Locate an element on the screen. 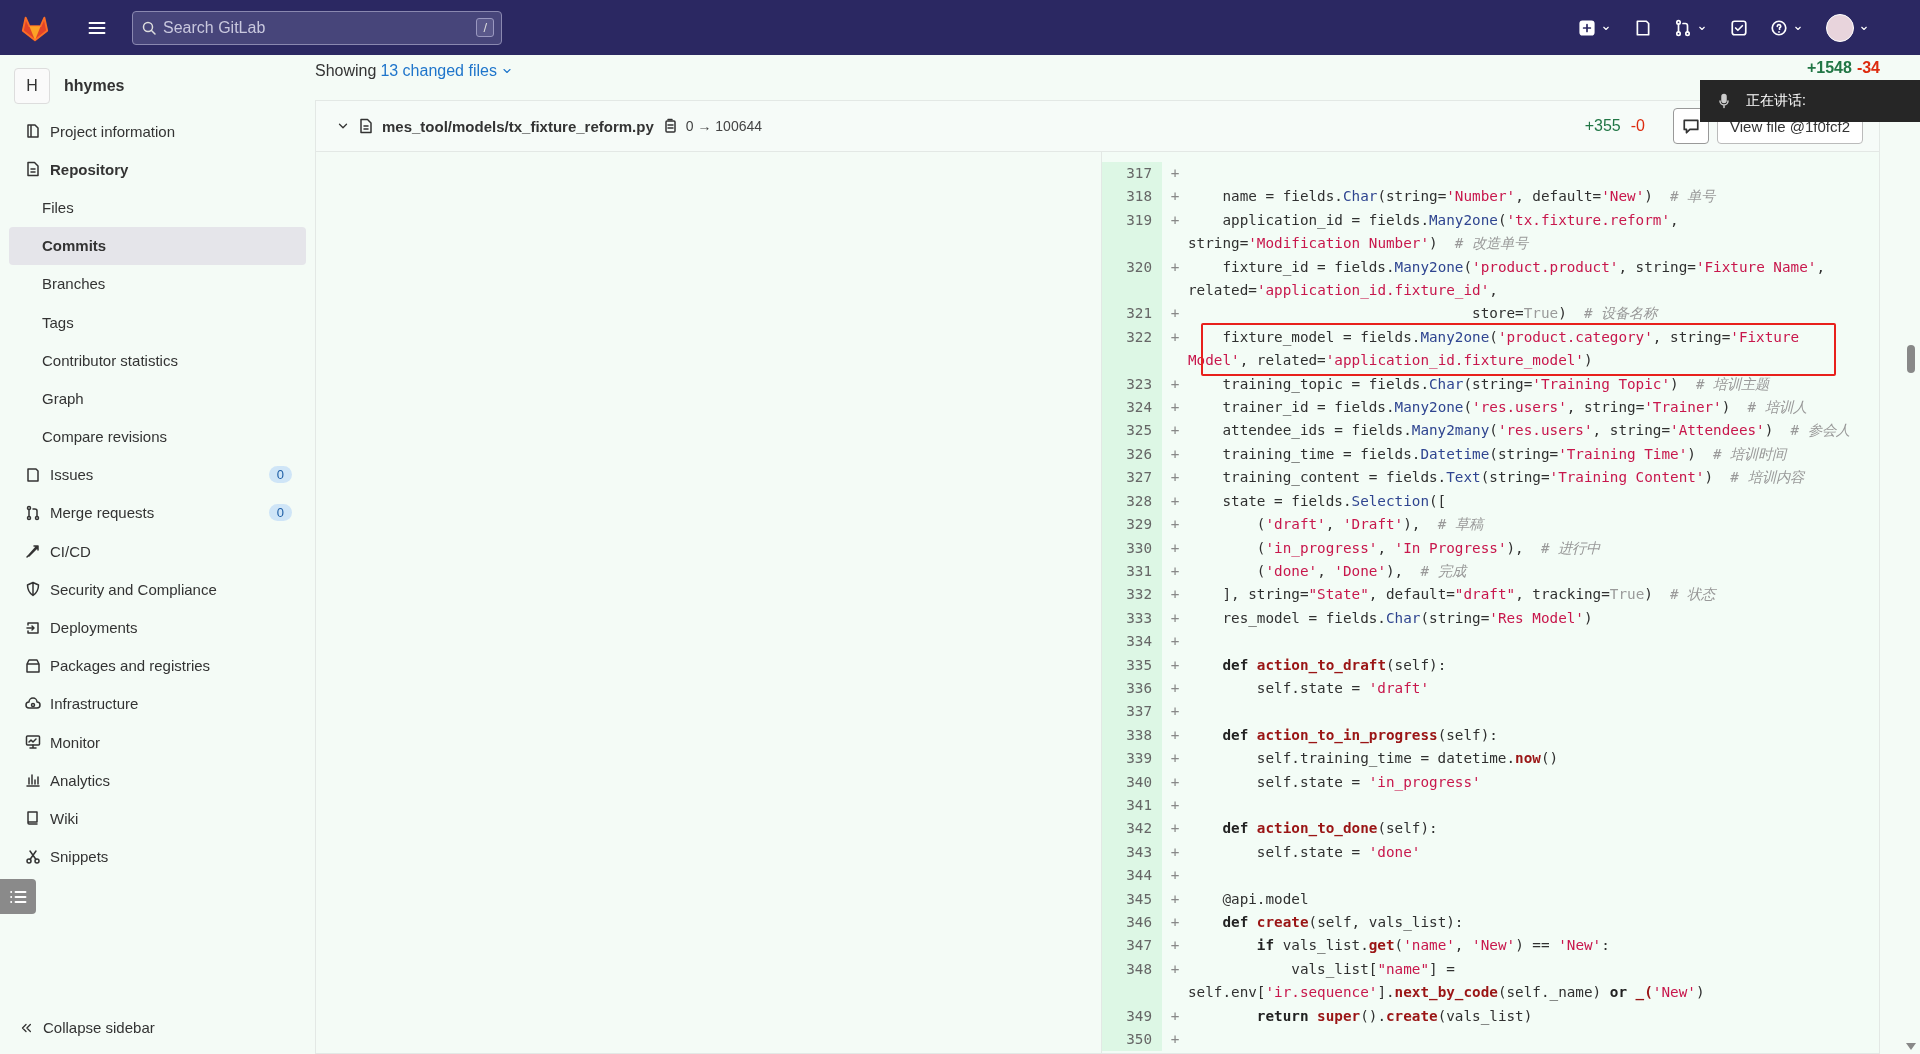 This screenshot has width=1920, height=1054. code-line: state = fields.Selection([ is located at coordinates (1334, 501).